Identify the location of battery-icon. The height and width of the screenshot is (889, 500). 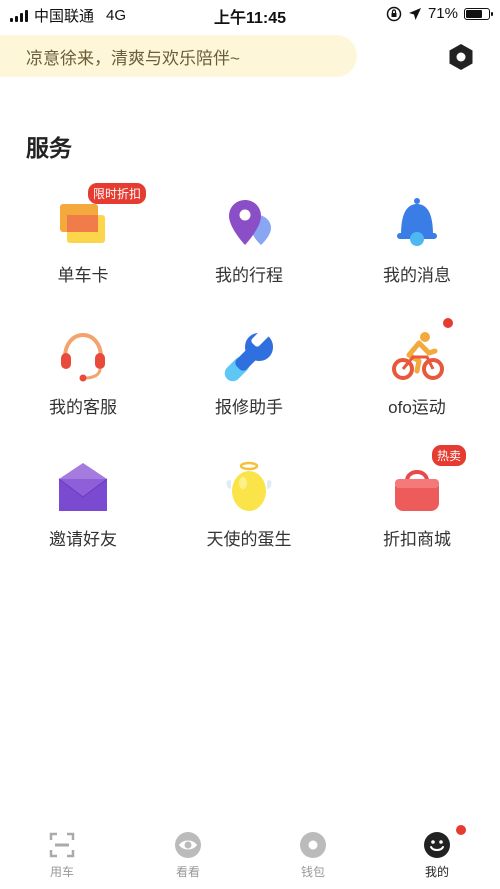
(478, 13).